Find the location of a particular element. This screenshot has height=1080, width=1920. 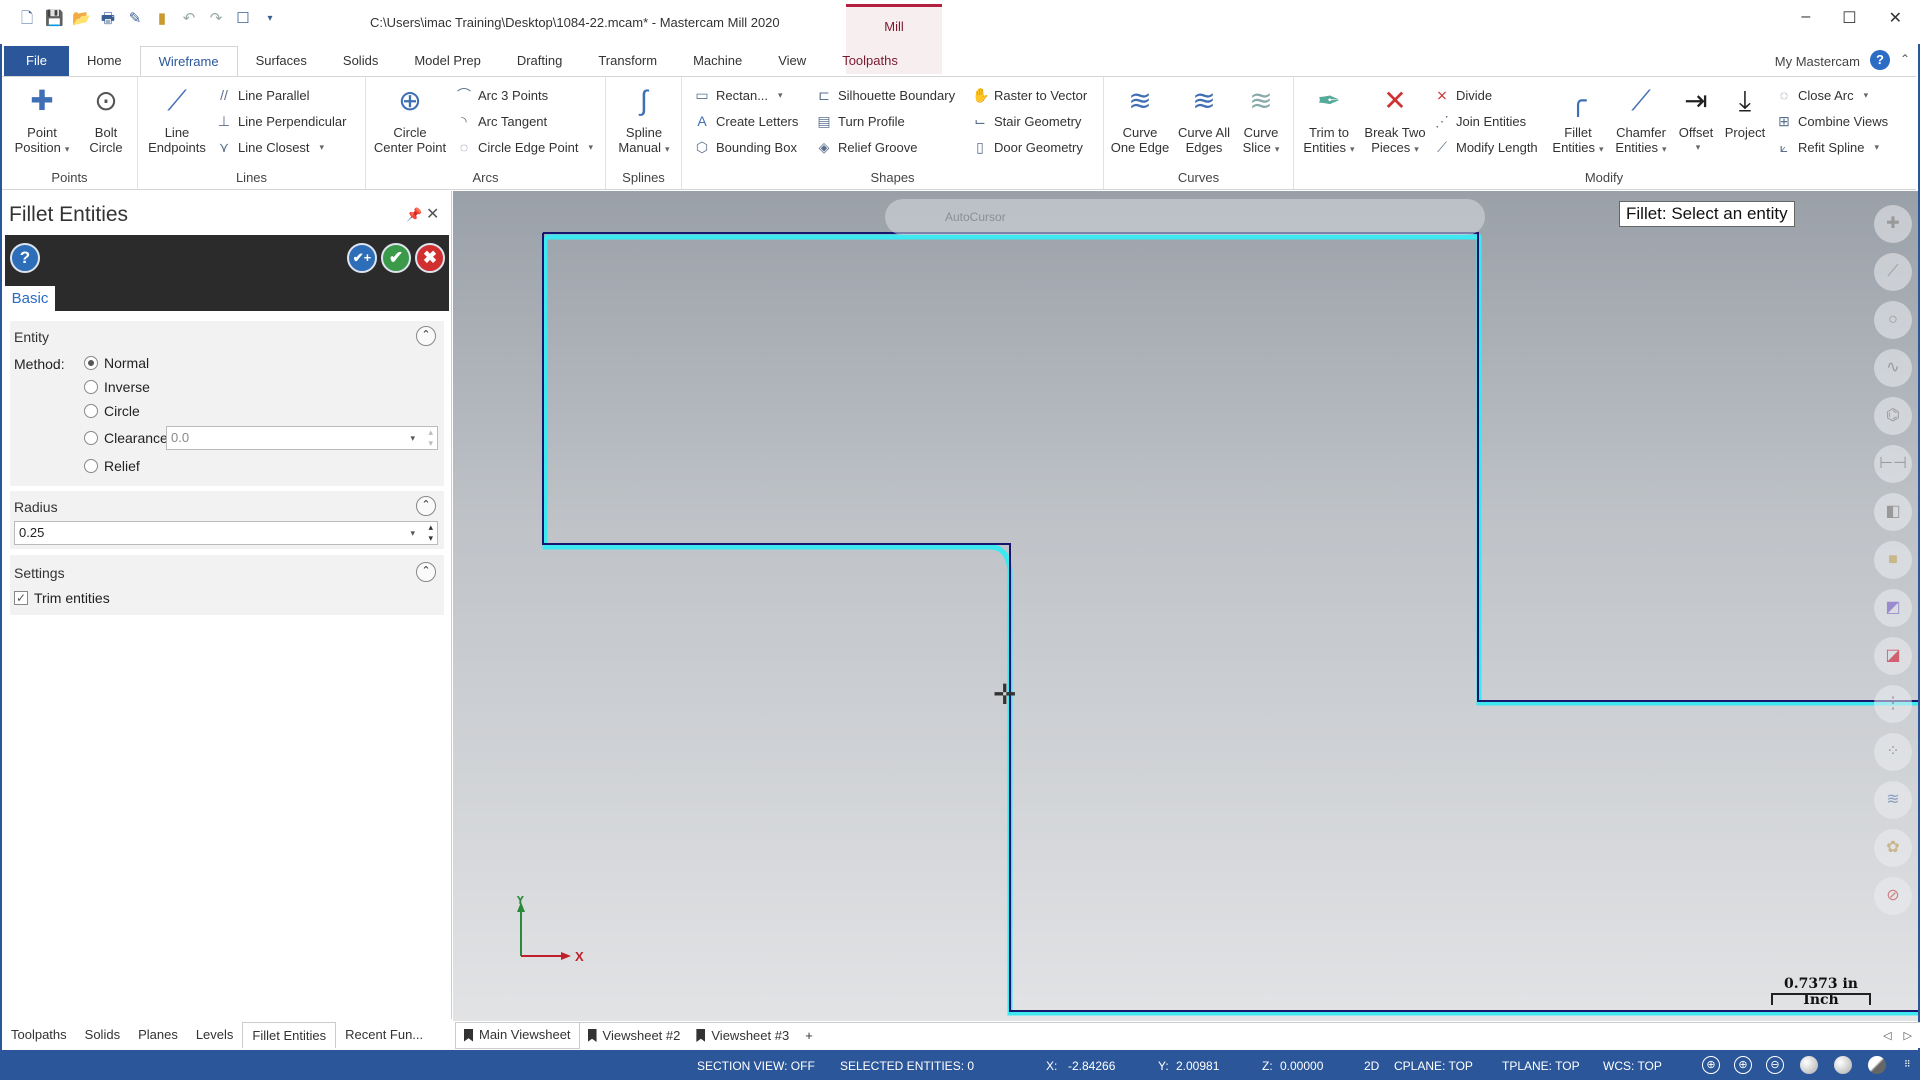

pin-icon: 📌 is located at coordinates (414, 215).